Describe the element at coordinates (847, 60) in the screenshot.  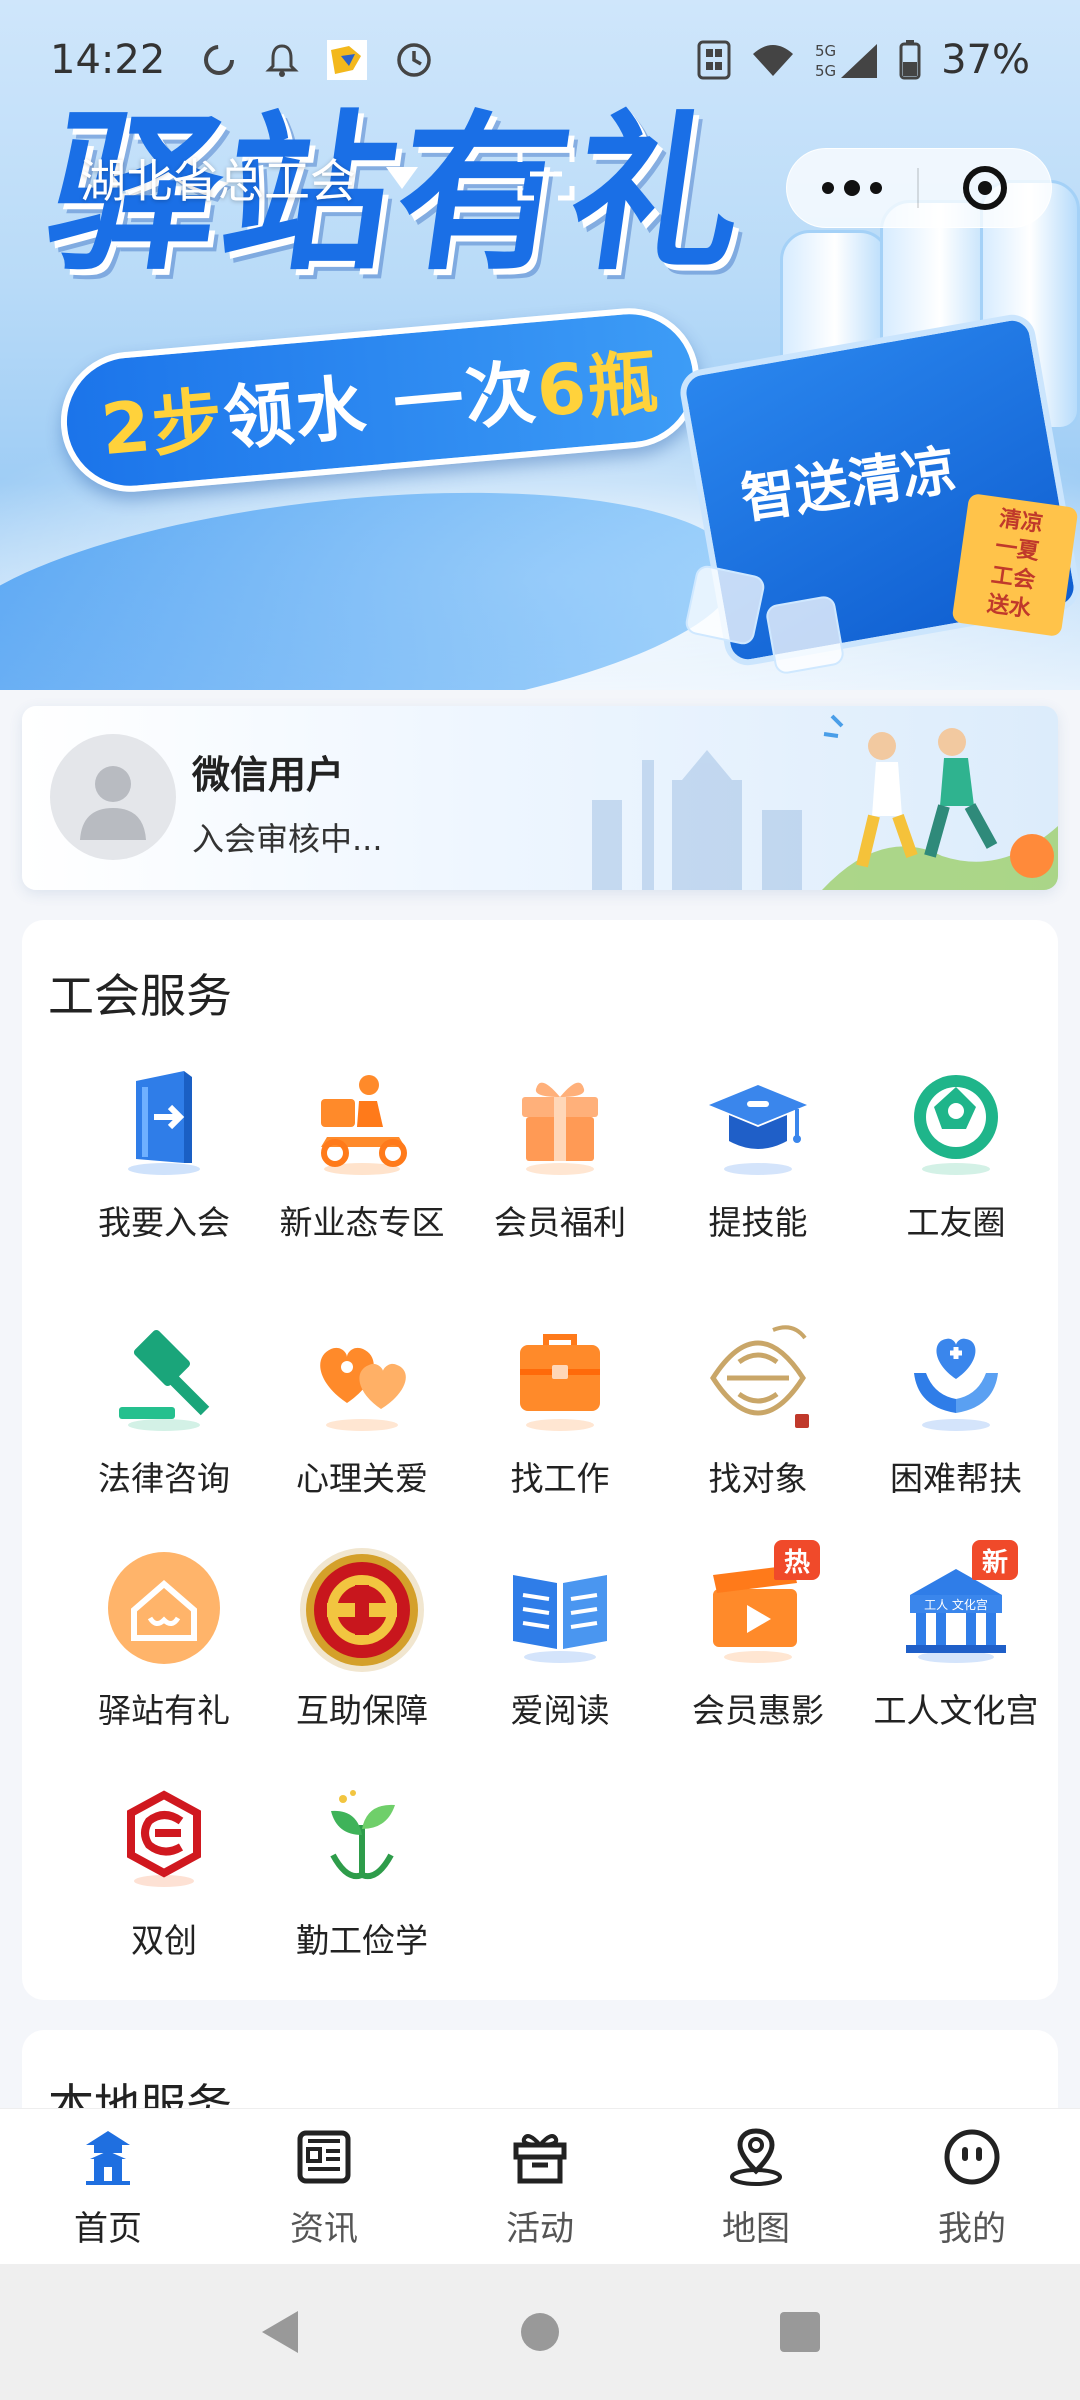
I see `signal-5g-icon: 5G 5G` at that location.